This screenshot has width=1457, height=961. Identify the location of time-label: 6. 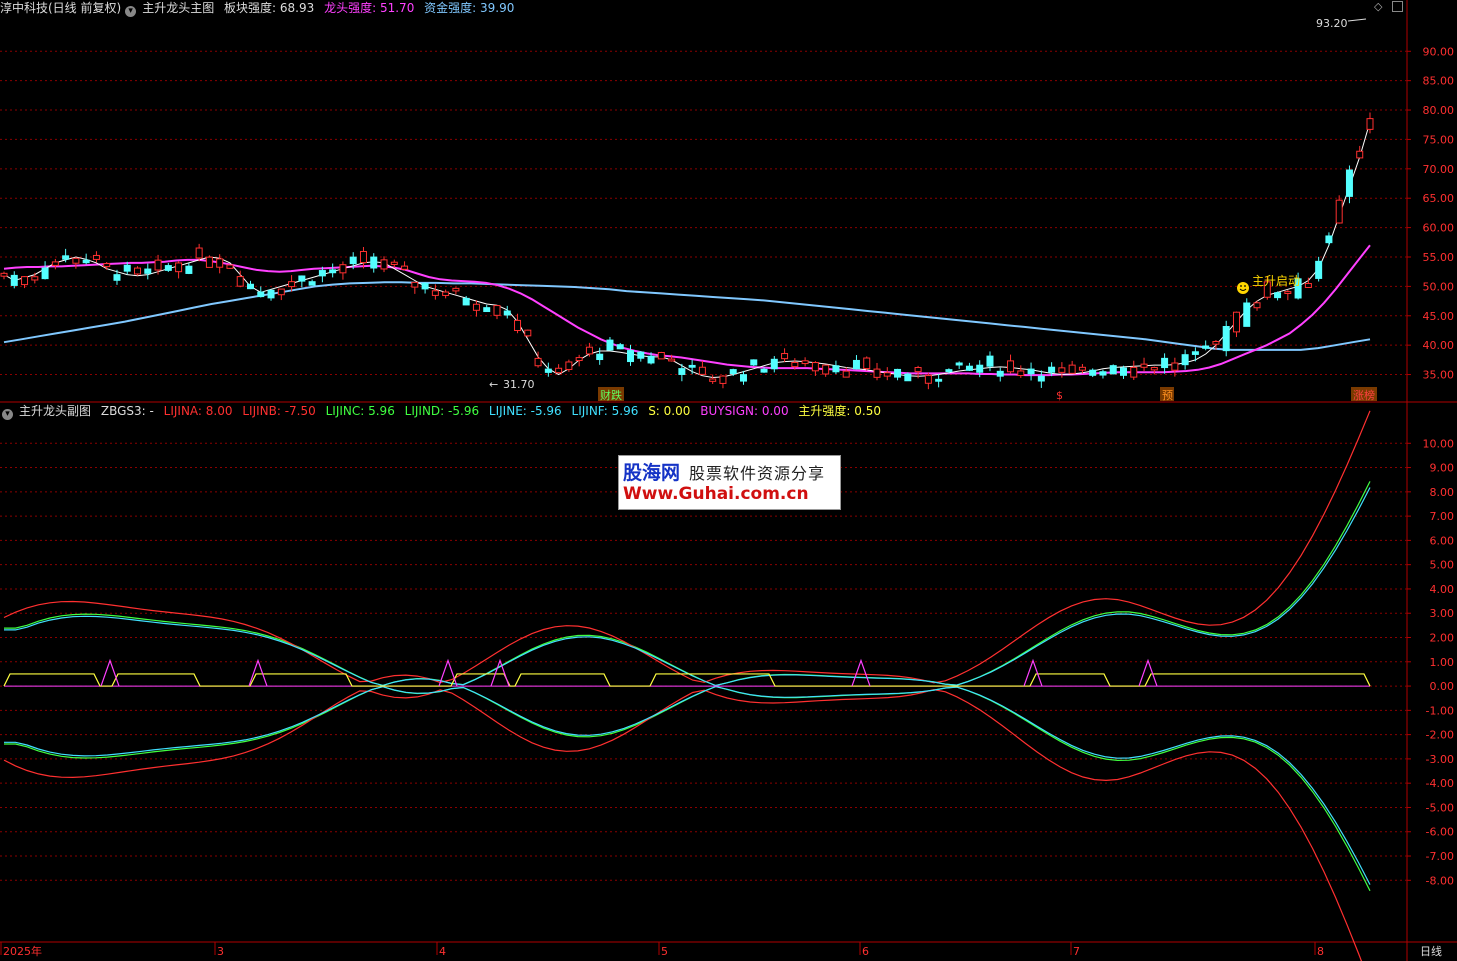
(865, 951).